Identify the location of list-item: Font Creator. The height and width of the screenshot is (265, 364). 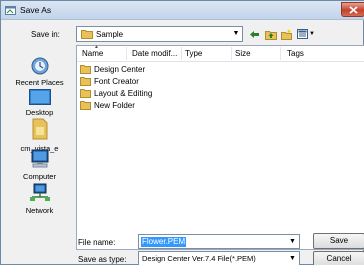
(109, 81).